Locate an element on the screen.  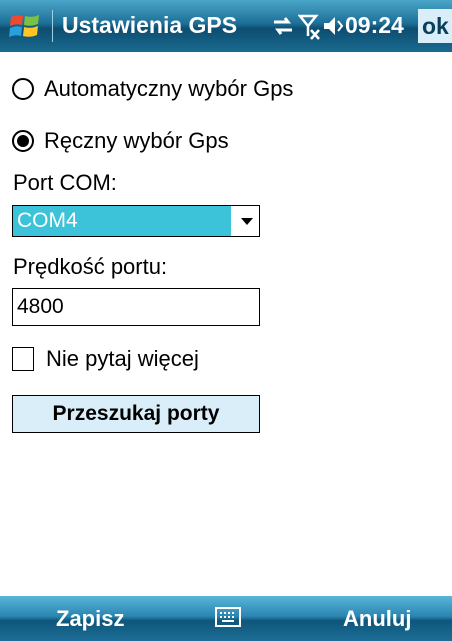
title-bar: Ustawienia GPS 09:24 ok is located at coordinates (226, 26).